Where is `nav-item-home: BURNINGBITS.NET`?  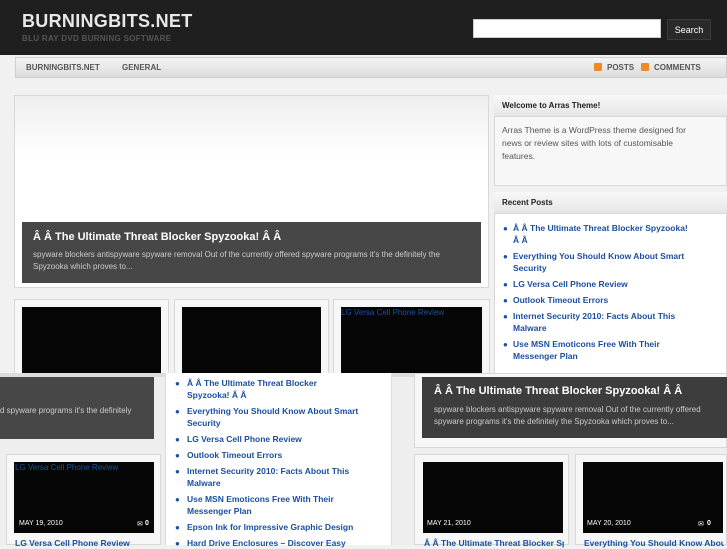
nav-item-home: BURNINGBITS.NET is located at coordinates (63, 67).